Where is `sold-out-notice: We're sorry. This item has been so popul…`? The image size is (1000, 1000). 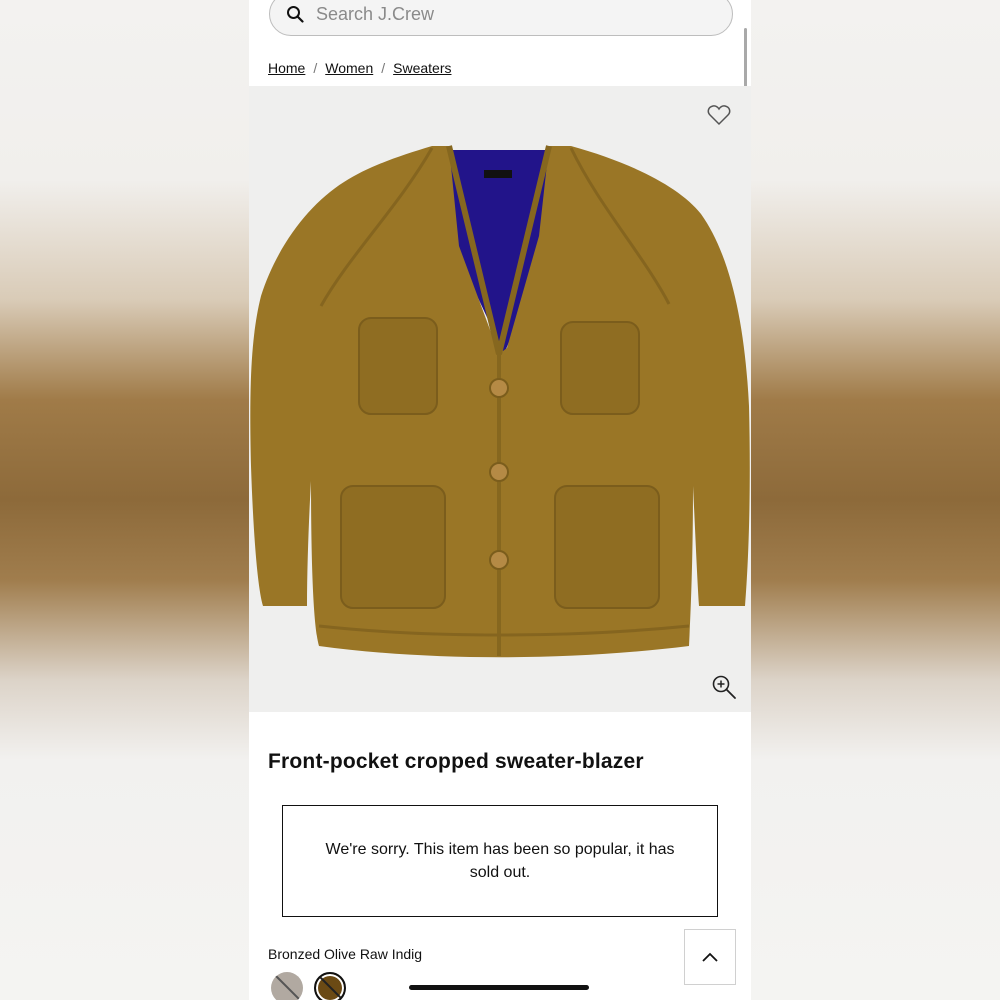
sold-out-notice: We're sorry. This item has been so popul… is located at coordinates (500, 861).